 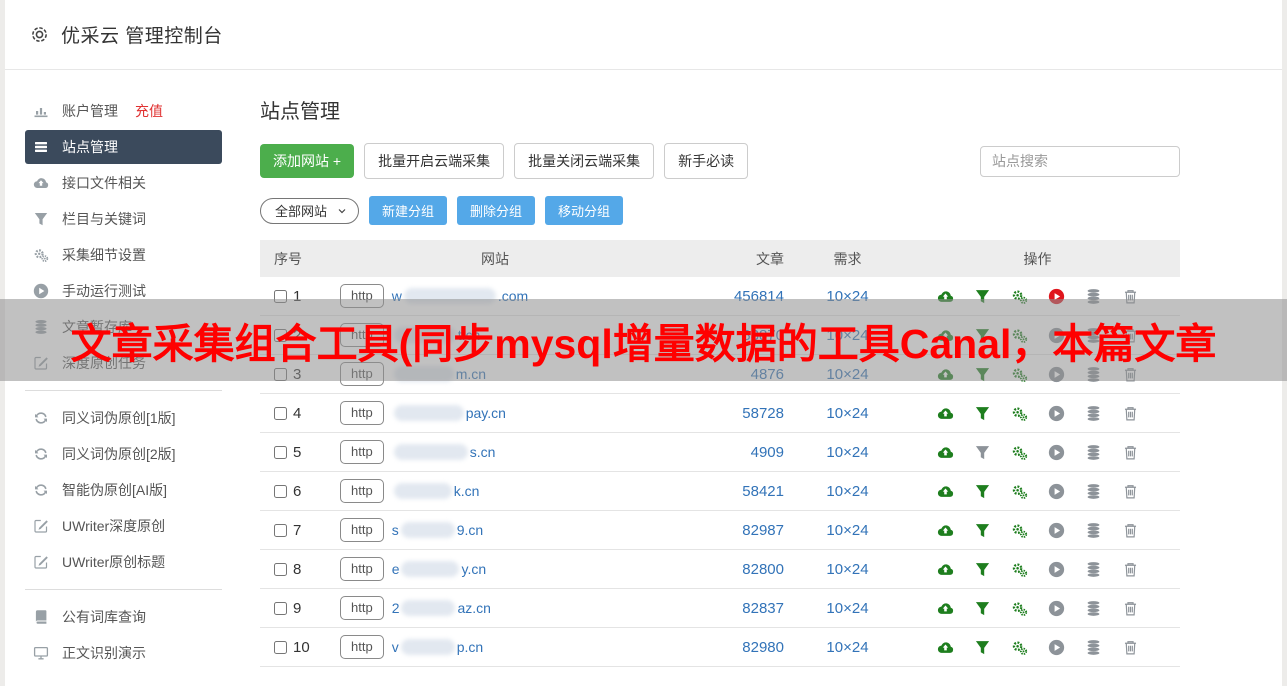 I want to click on sidebar-item-sites: 站点管理, so click(x=123, y=147).